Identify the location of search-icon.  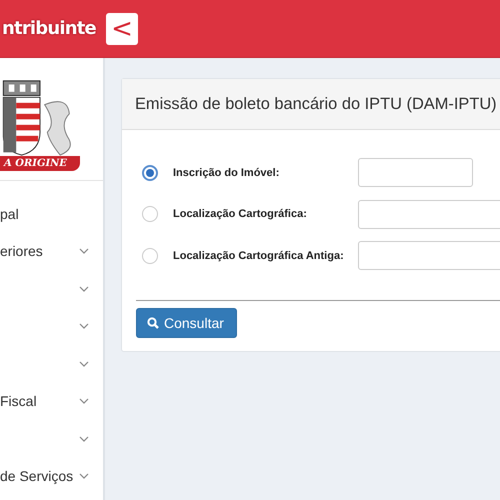
(153, 323).